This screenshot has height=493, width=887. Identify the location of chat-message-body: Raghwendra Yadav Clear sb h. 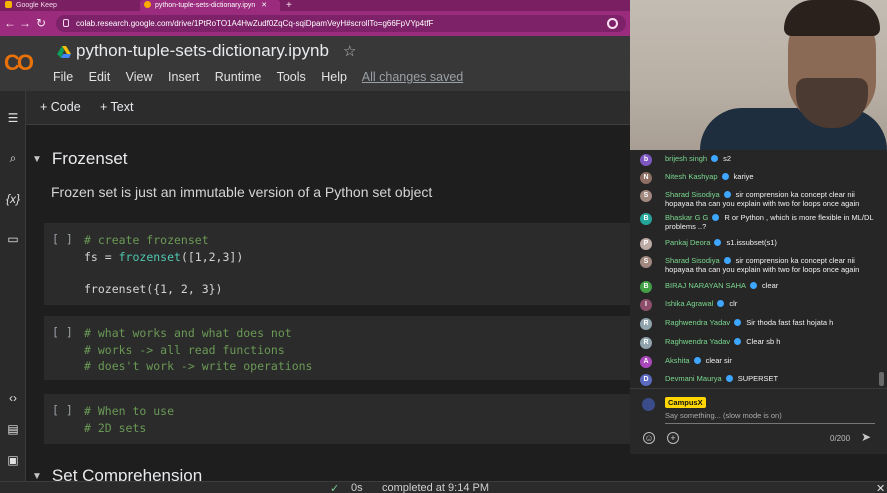
(770, 341).